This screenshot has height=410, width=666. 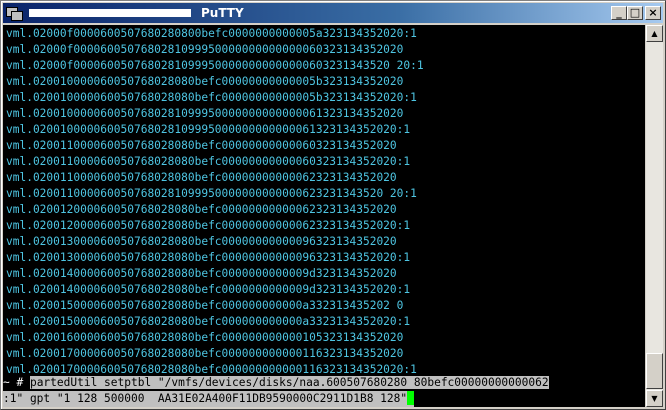 What do you see at coordinates (654, 33) in the screenshot?
I see `scroll-up-button: ▲` at bounding box center [654, 33].